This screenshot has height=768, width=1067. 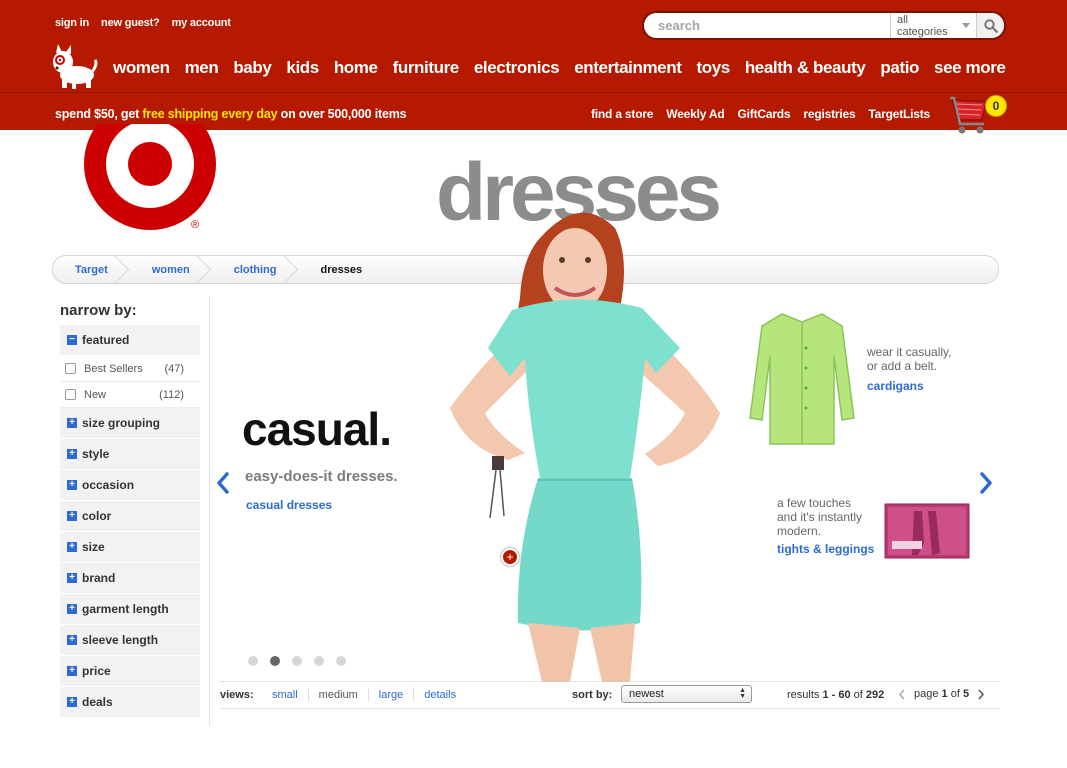 I want to click on nav-men: men, so click(x=202, y=68).